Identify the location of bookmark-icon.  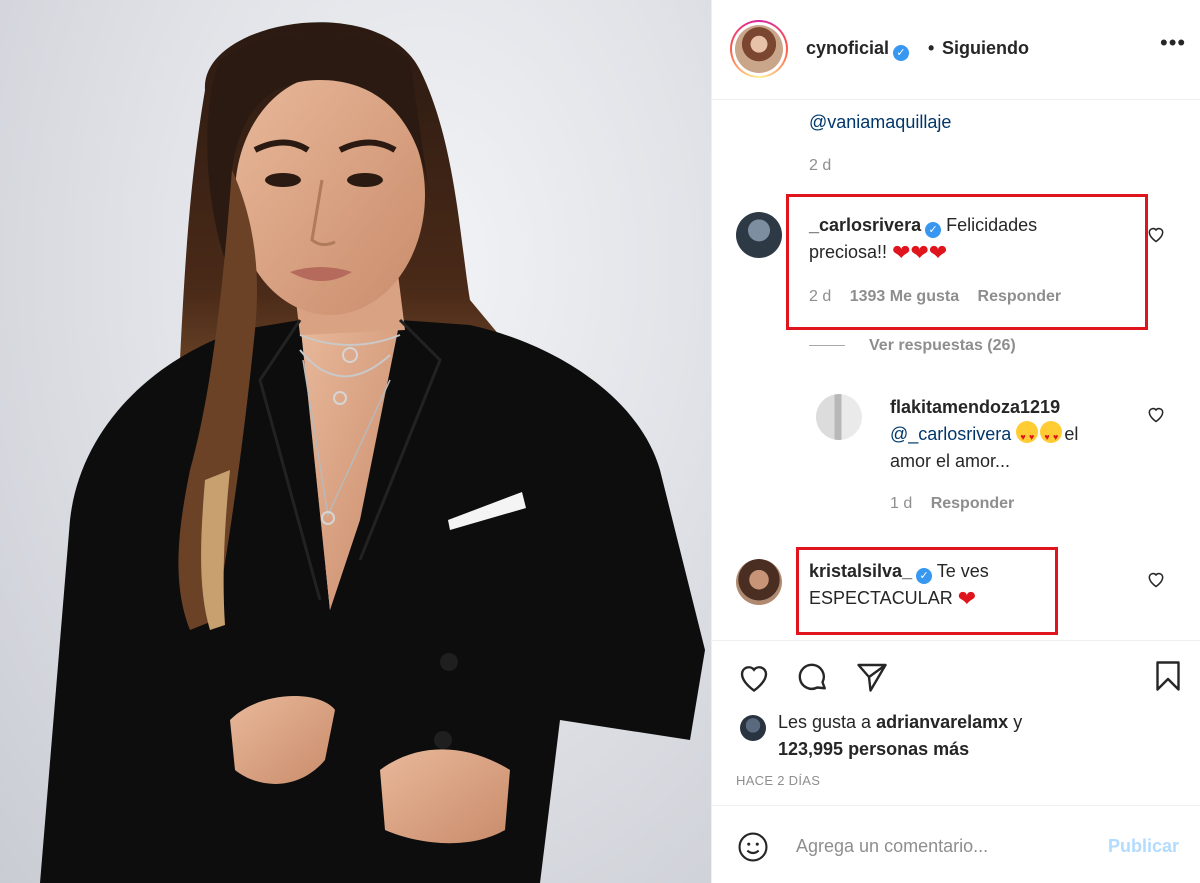
(1168, 676).